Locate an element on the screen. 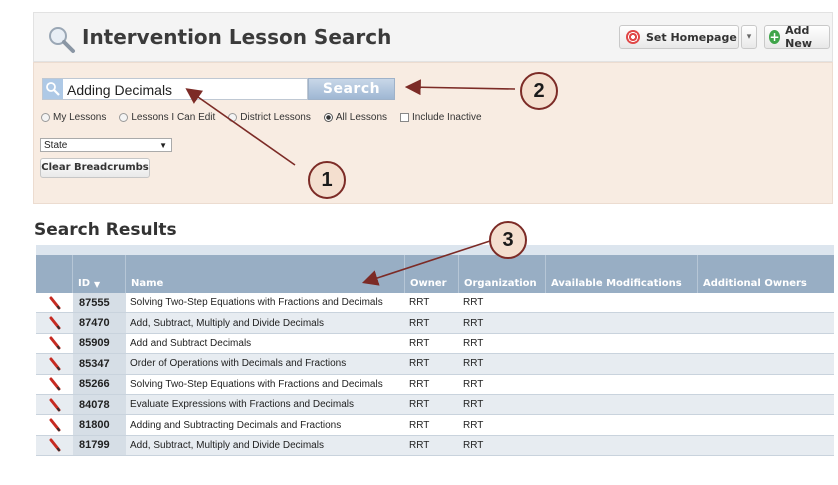 This screenshot has height=485, width=838. cell-name: Add and Subtract Decimals is located at coordinates (265, 343).